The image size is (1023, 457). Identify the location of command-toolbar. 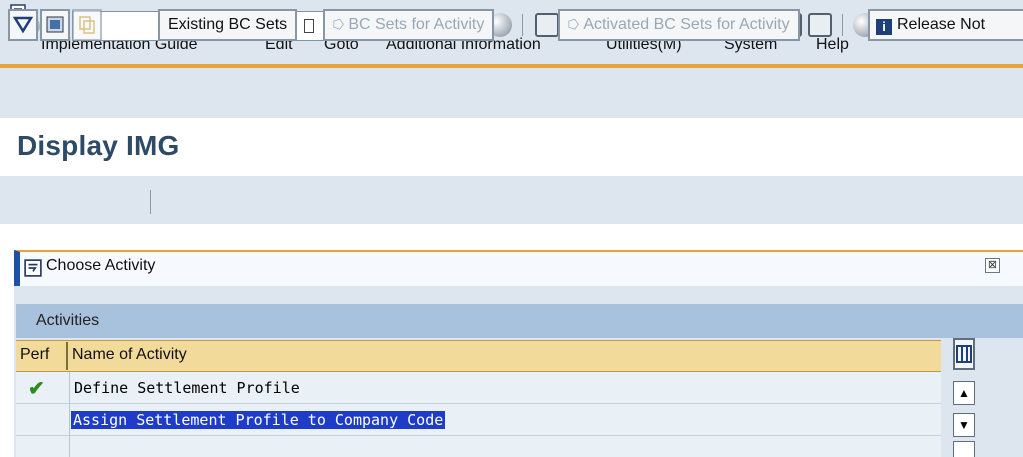
(511, 91).